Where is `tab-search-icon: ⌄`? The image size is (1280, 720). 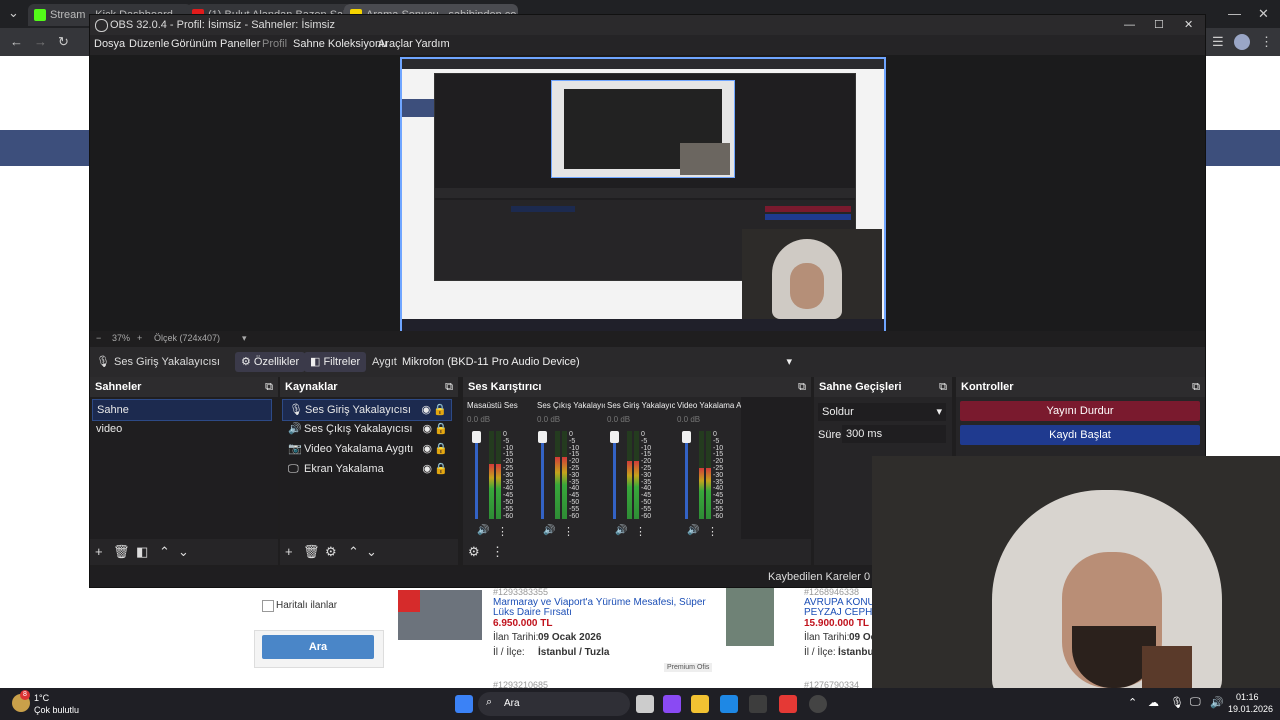
tab-search-icon: ⌄ is located at coordinates (13, 13).